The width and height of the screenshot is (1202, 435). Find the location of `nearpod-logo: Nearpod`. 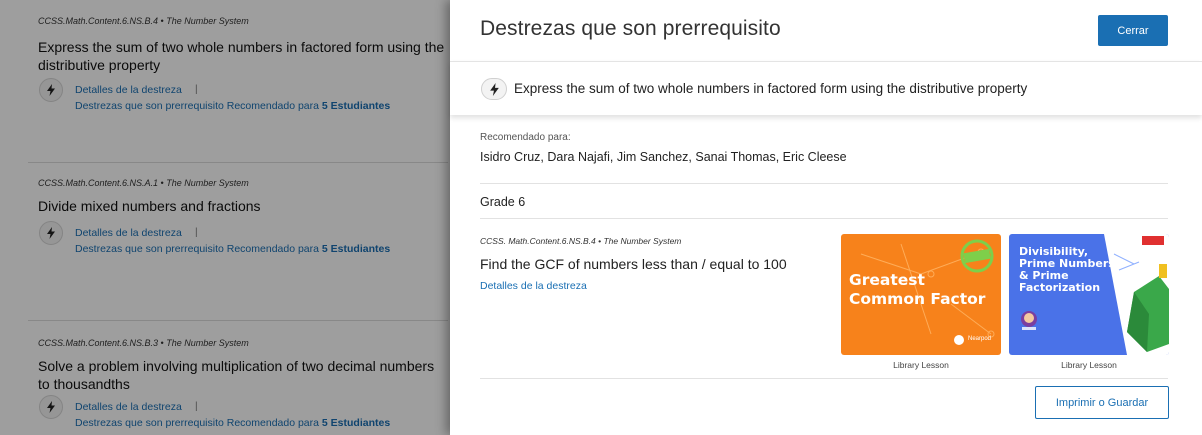

nearpod-logo: Nearpod is located at coordinates (980, 339).